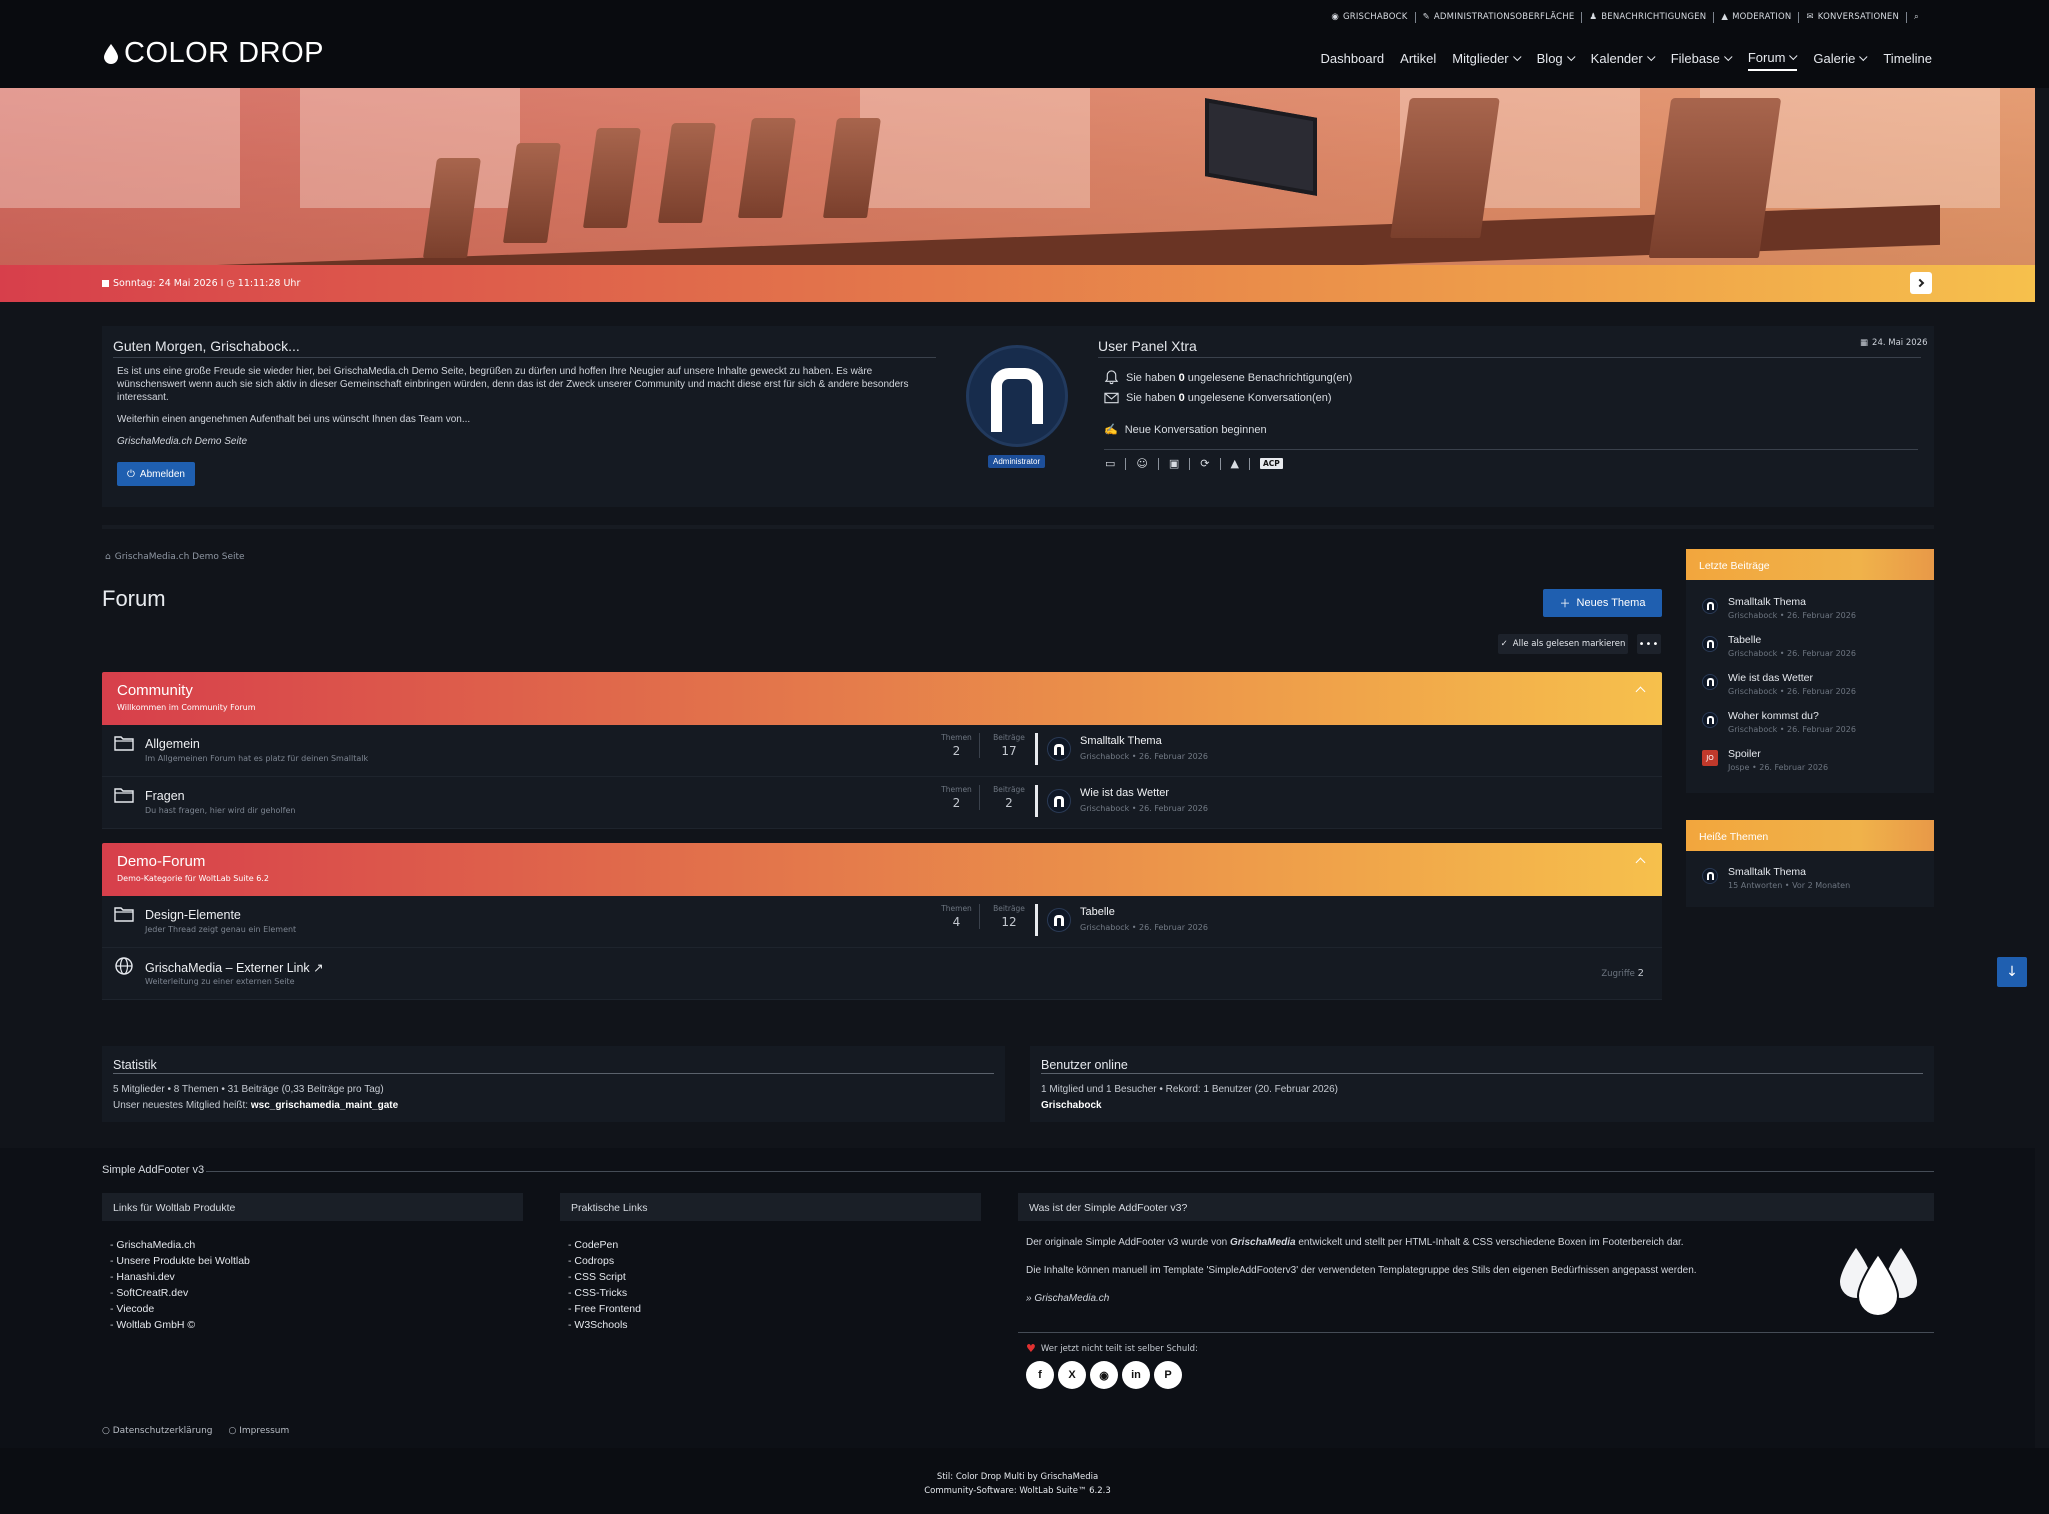  Describe the element at coordinates (1072, 1375) in the screenshot. I see `x-twitter-icon: X` at that location.